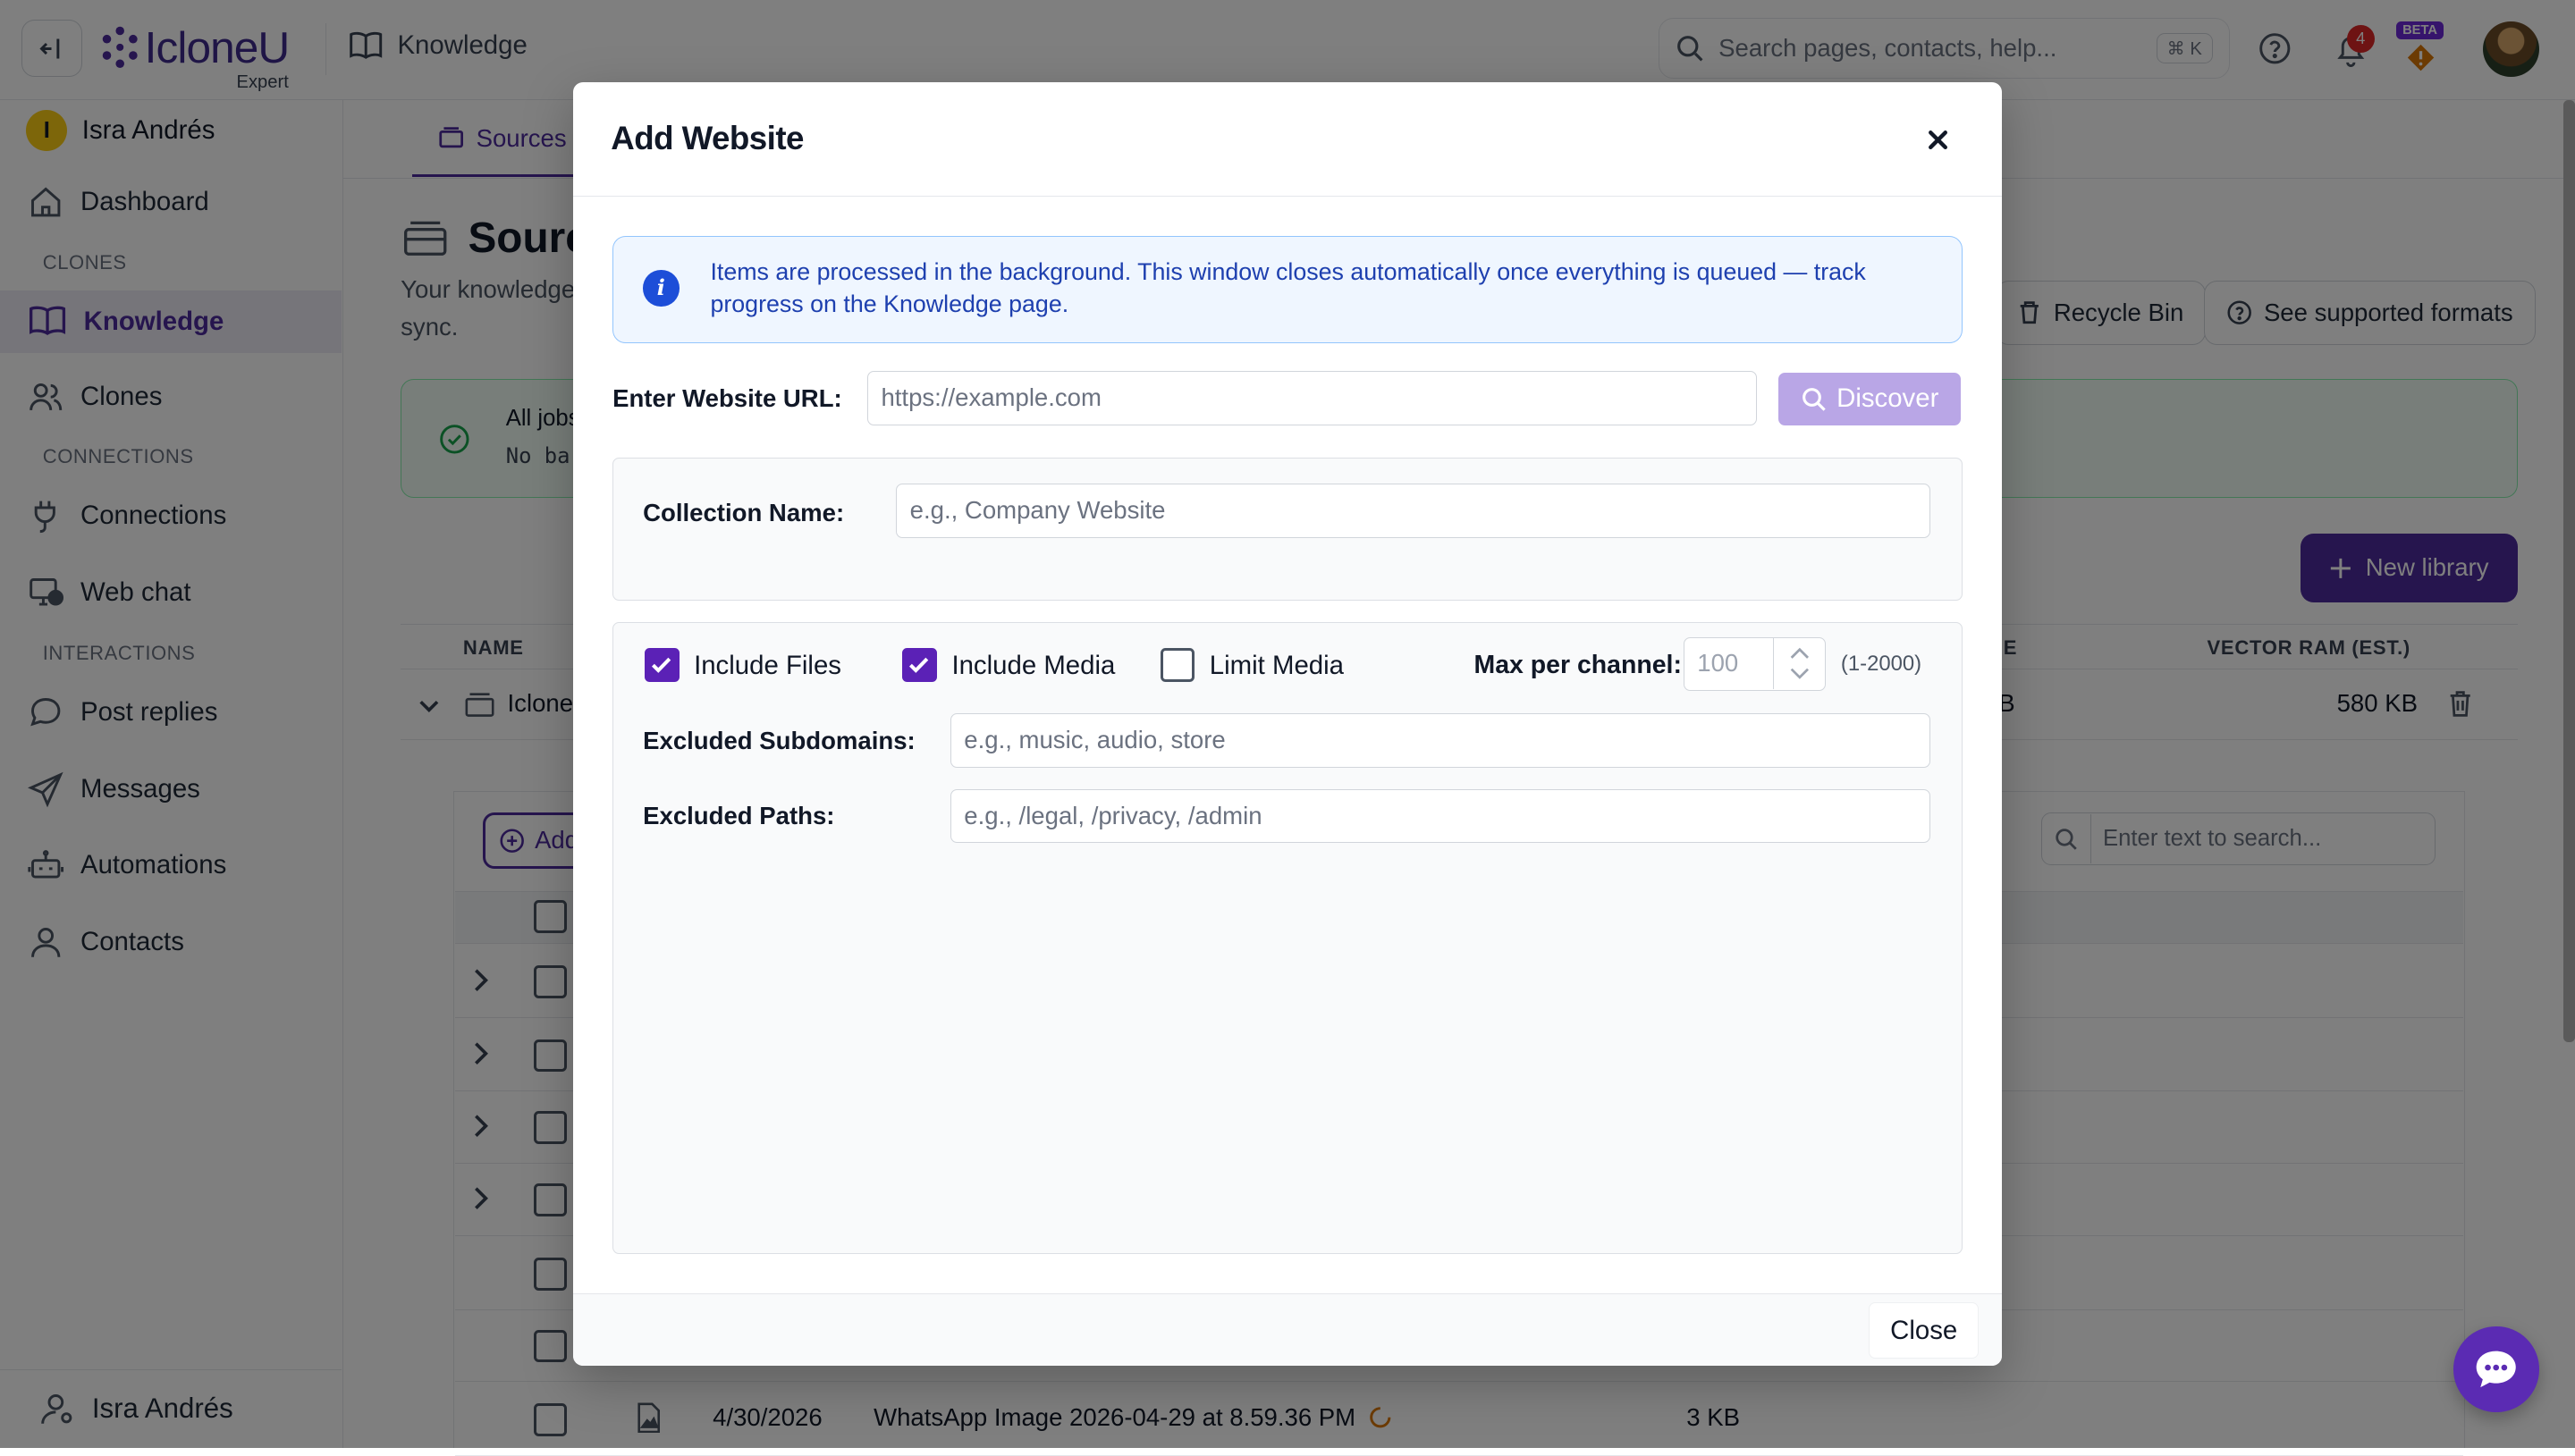 The height and width of the screenshot is (1456, 2575). What do you see at coordinates (1178, 666) in the screenshot?
I see `limit-media-checkbox` at bounding box center [1178, 666].